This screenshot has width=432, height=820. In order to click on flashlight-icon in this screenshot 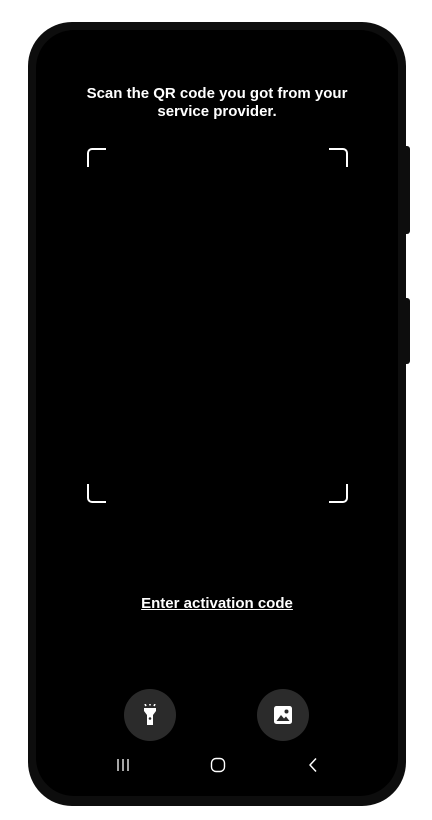, I will do `click(150, 714)`.